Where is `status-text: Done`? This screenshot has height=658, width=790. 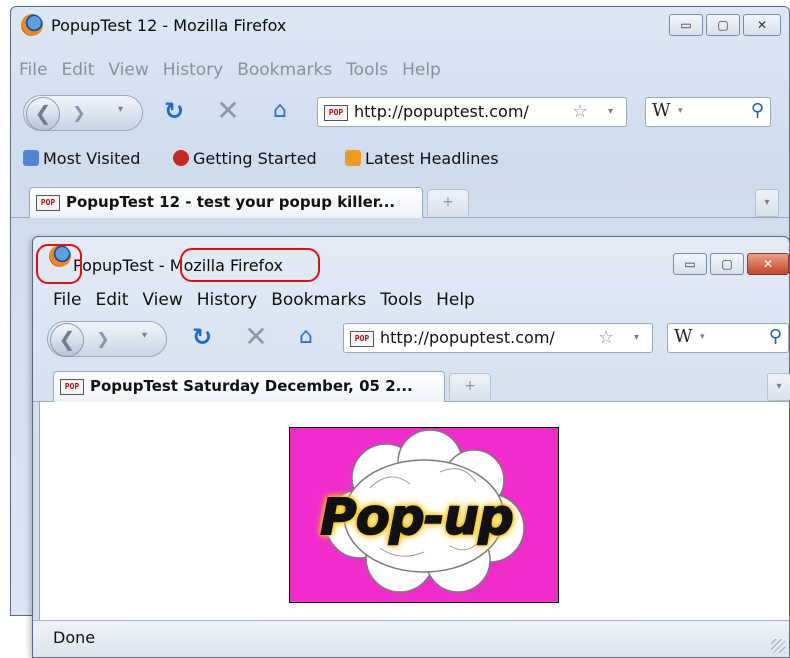
status-text: Done is located at coordinates (74, 637).